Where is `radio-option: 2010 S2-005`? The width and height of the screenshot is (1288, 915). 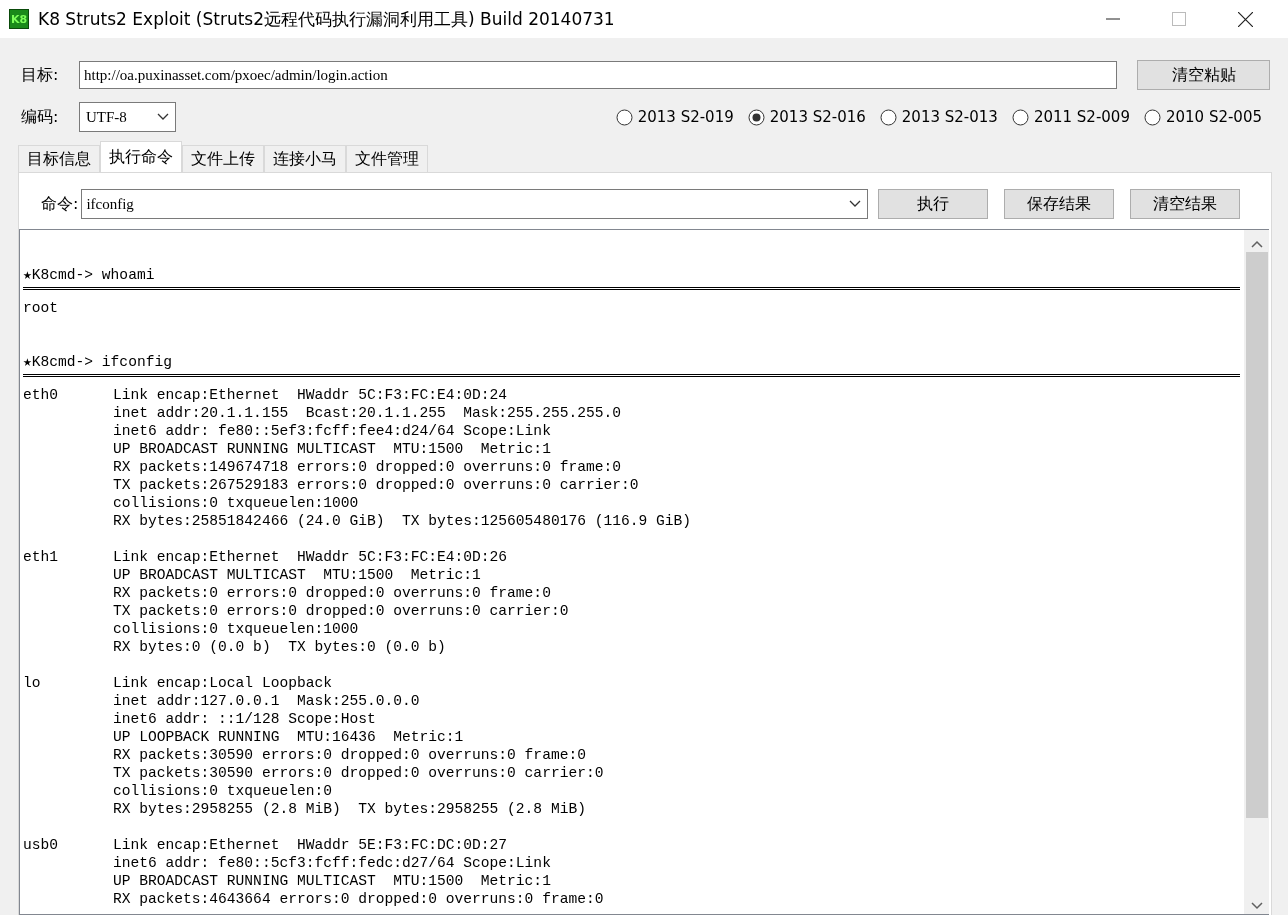
radio-option: 2010 S2-005 is located at coordinates (1202, 117).